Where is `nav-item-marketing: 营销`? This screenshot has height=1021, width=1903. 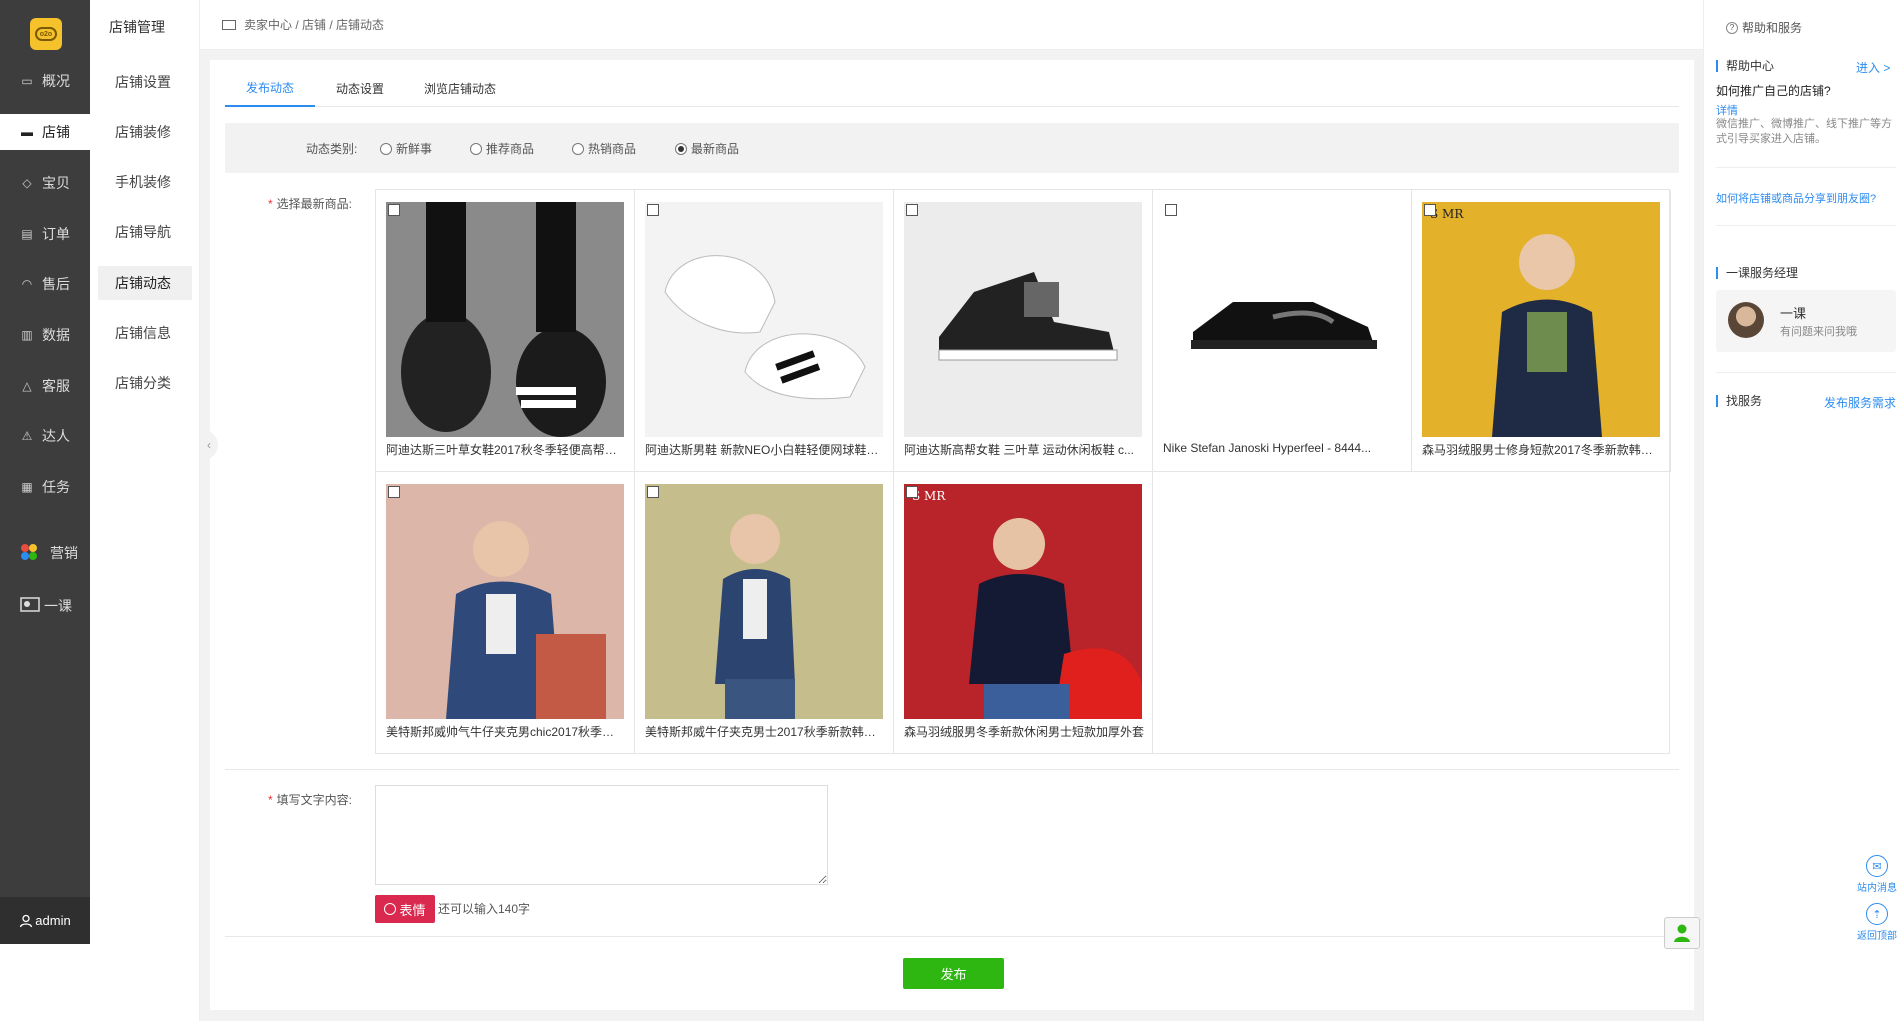 nav-item-marketing: 营销 is located at coordinates (45, 553).